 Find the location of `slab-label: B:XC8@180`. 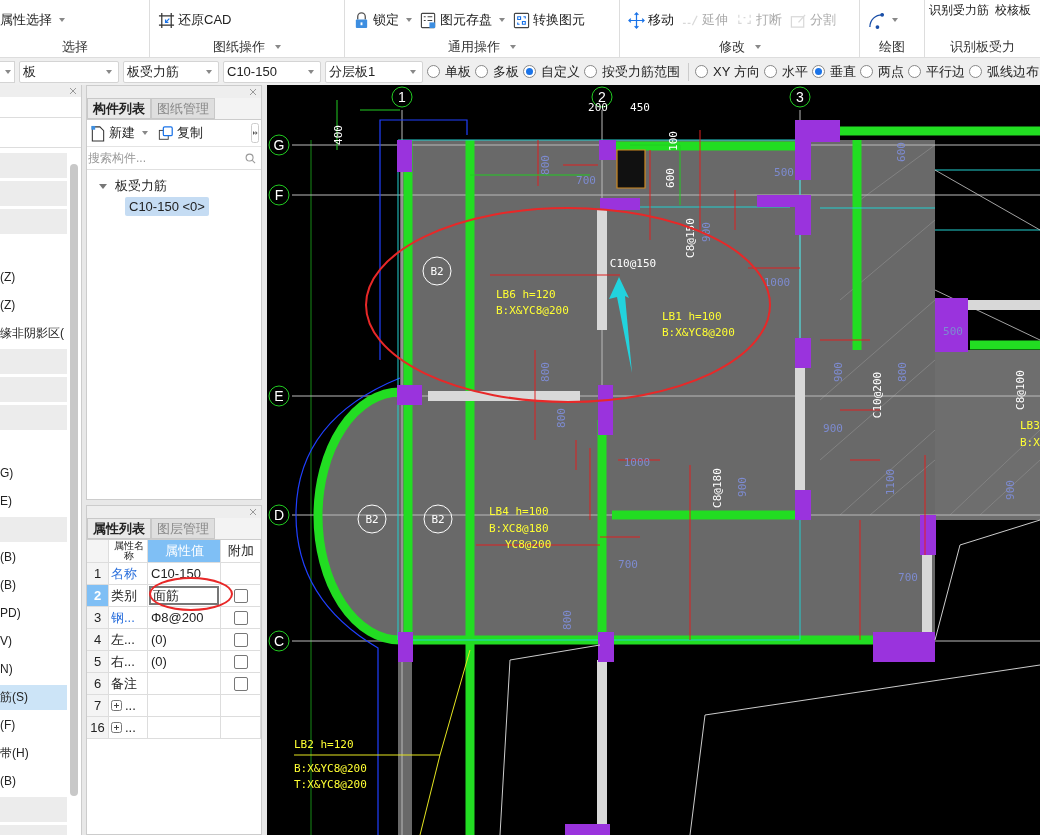

slab-label: B:XC8@180 is located at coordinates (519, 528).